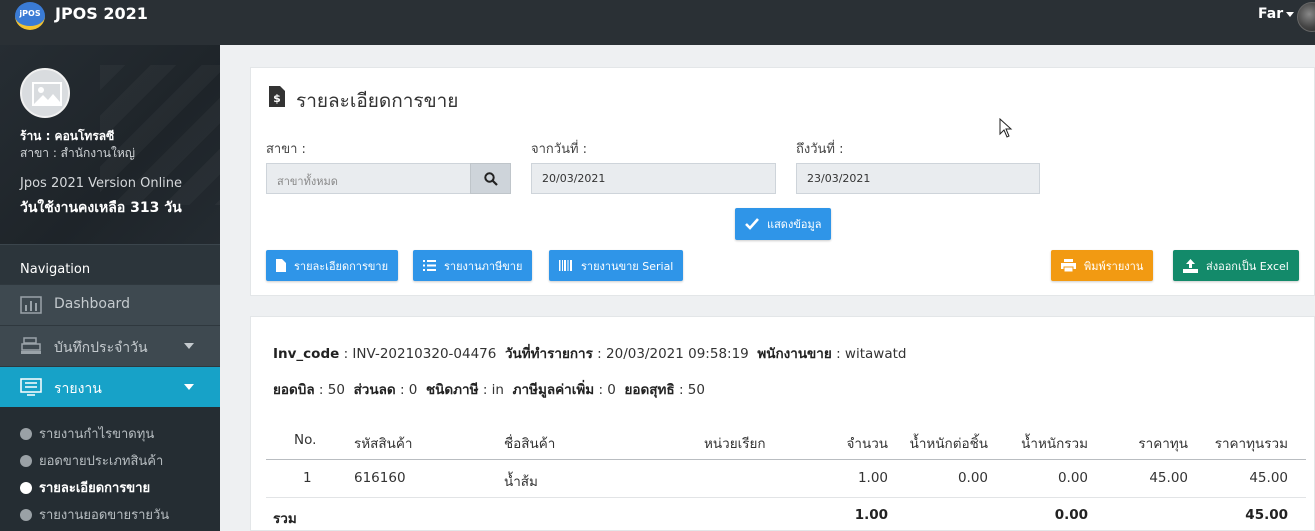 The width and height of the screenshot is (1315, 531). I want to click on col-header-code: รหัสสินค้า, so click(383, 444).